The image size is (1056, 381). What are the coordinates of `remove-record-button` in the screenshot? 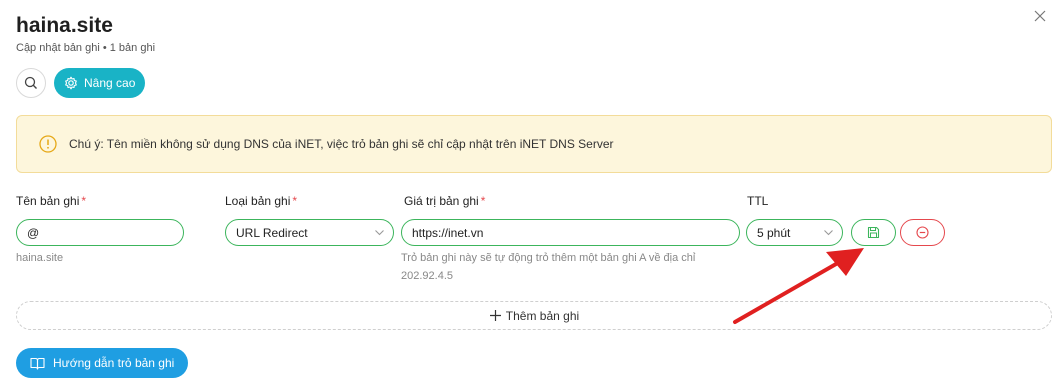 It's located at (922, 232).